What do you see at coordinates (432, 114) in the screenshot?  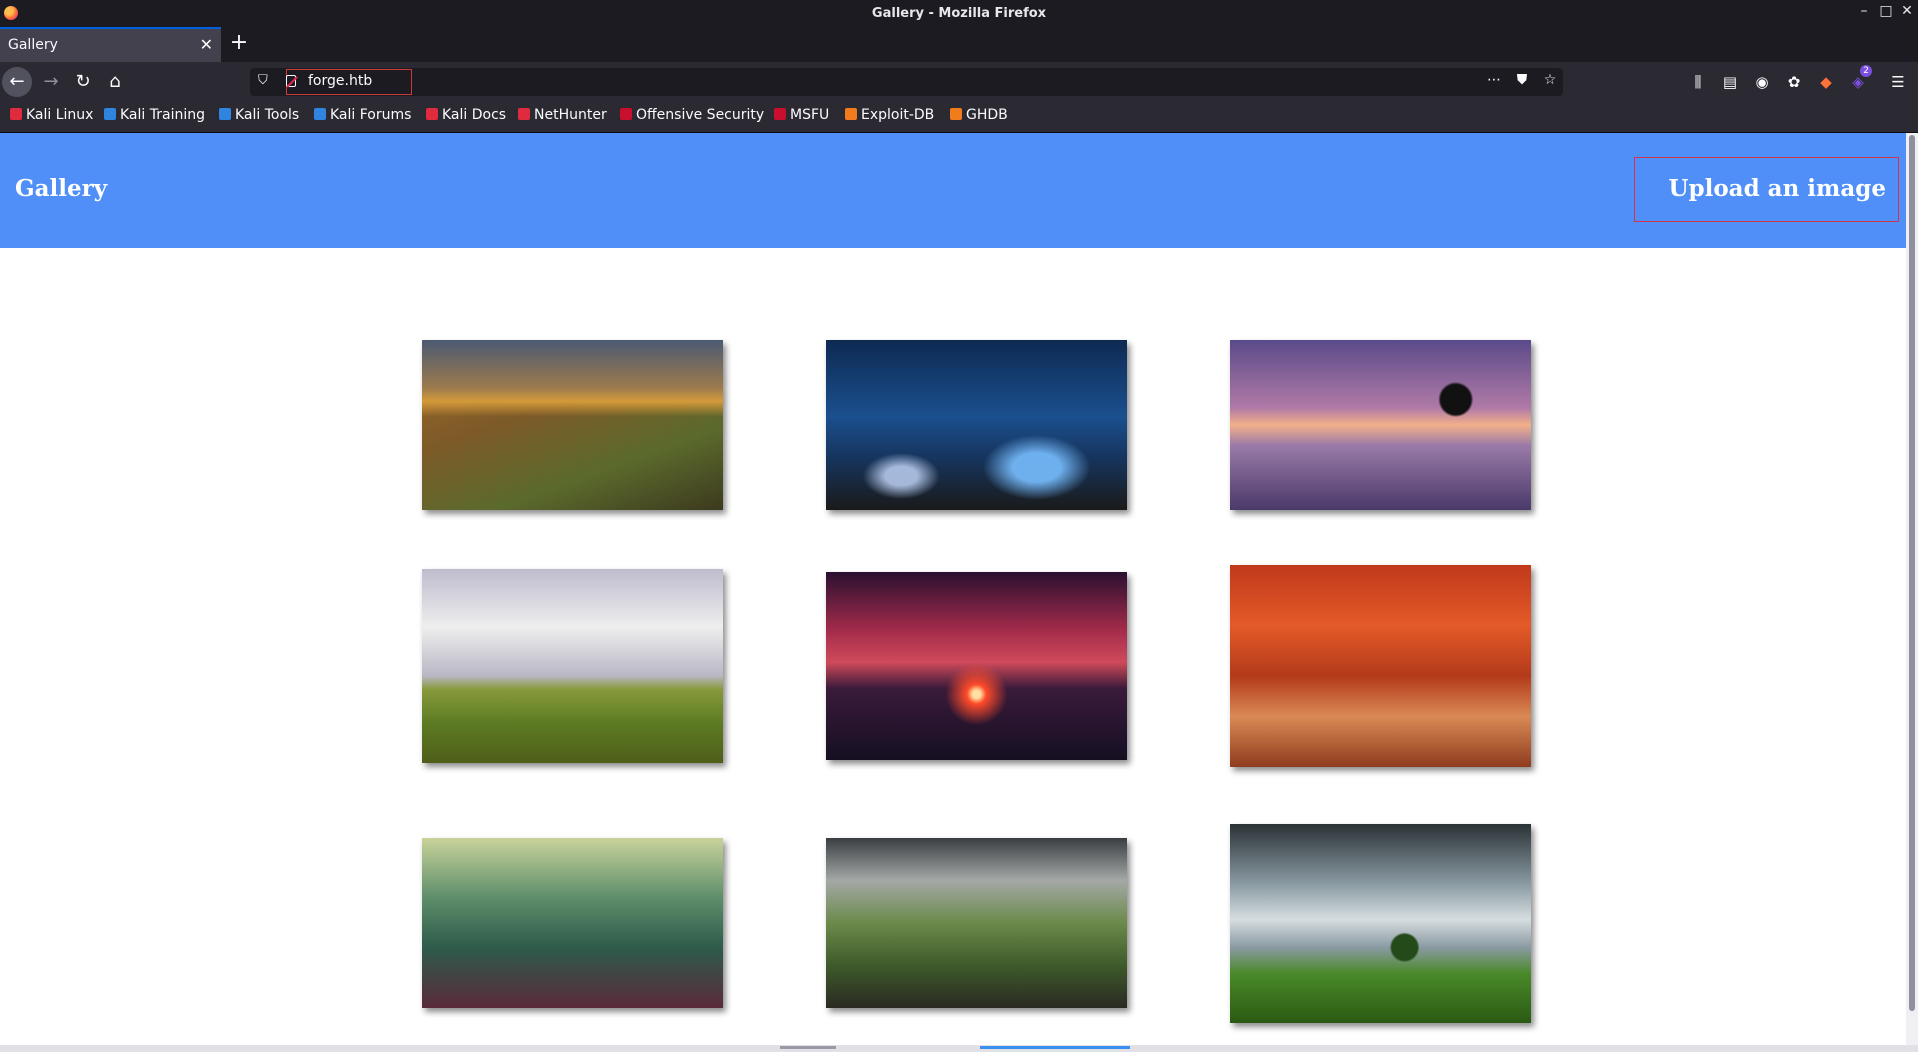 I see `kali-docs-icon` at bounding box center [432, 114].